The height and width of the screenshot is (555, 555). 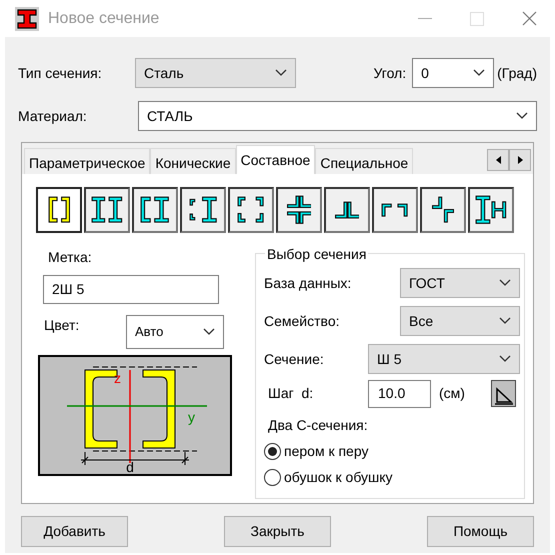 What do you see at coordinates (453, 73) in the screenshot?
I see `angle-dropdown: 0` at bounding box center [453, 73].